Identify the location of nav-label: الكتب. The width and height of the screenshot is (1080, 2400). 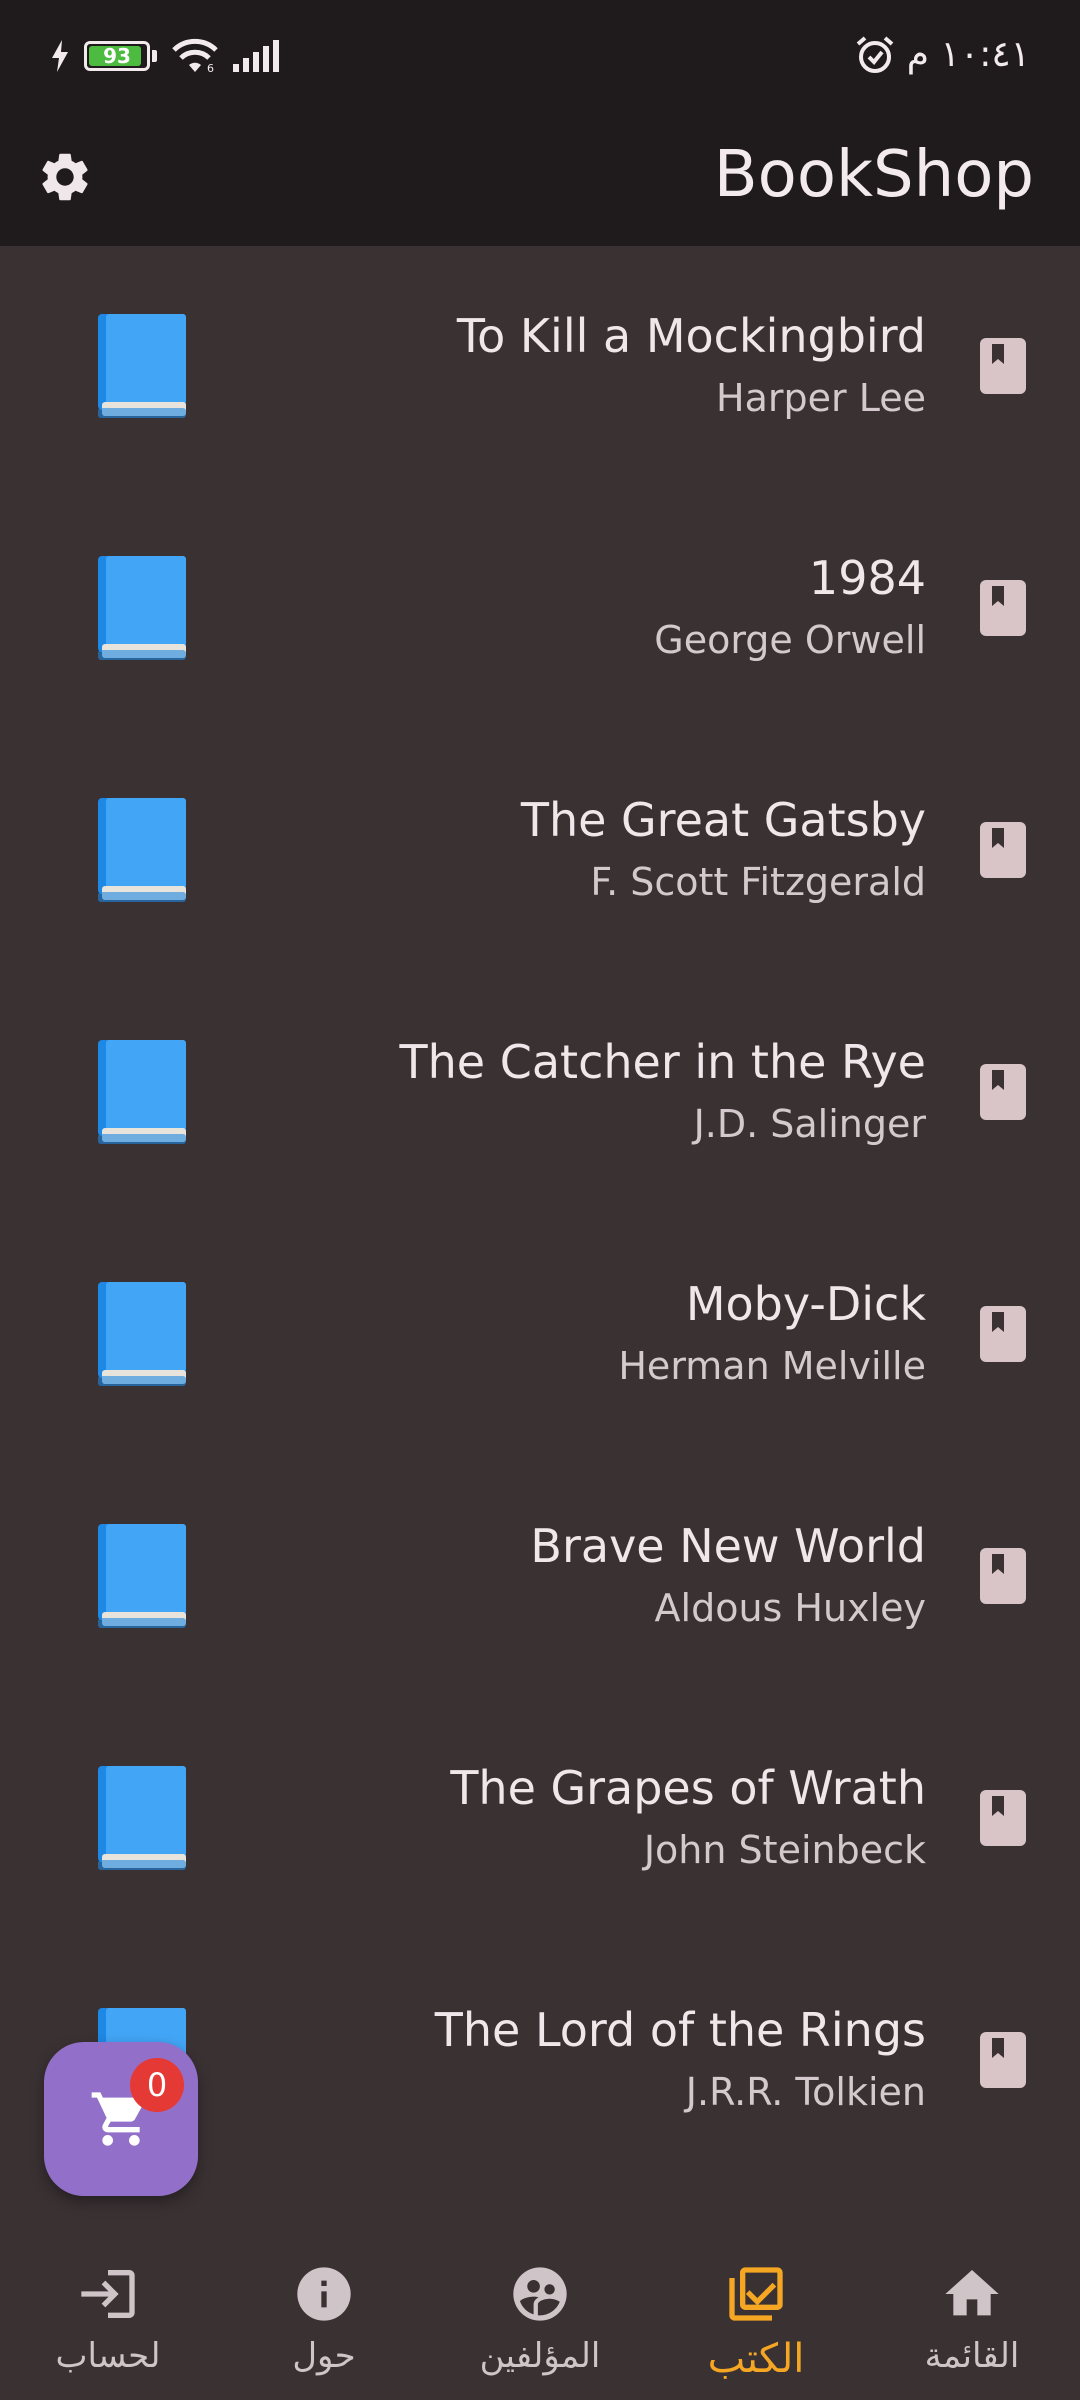
(756, 2359).